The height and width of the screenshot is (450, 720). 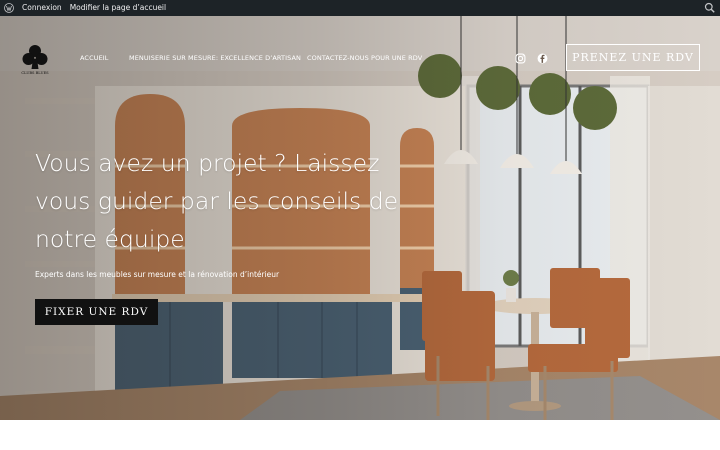 I want to click on nav-link-contact: CONTACTEZ-NOUS POUR UNE RDV, so click(x=364, y=58).